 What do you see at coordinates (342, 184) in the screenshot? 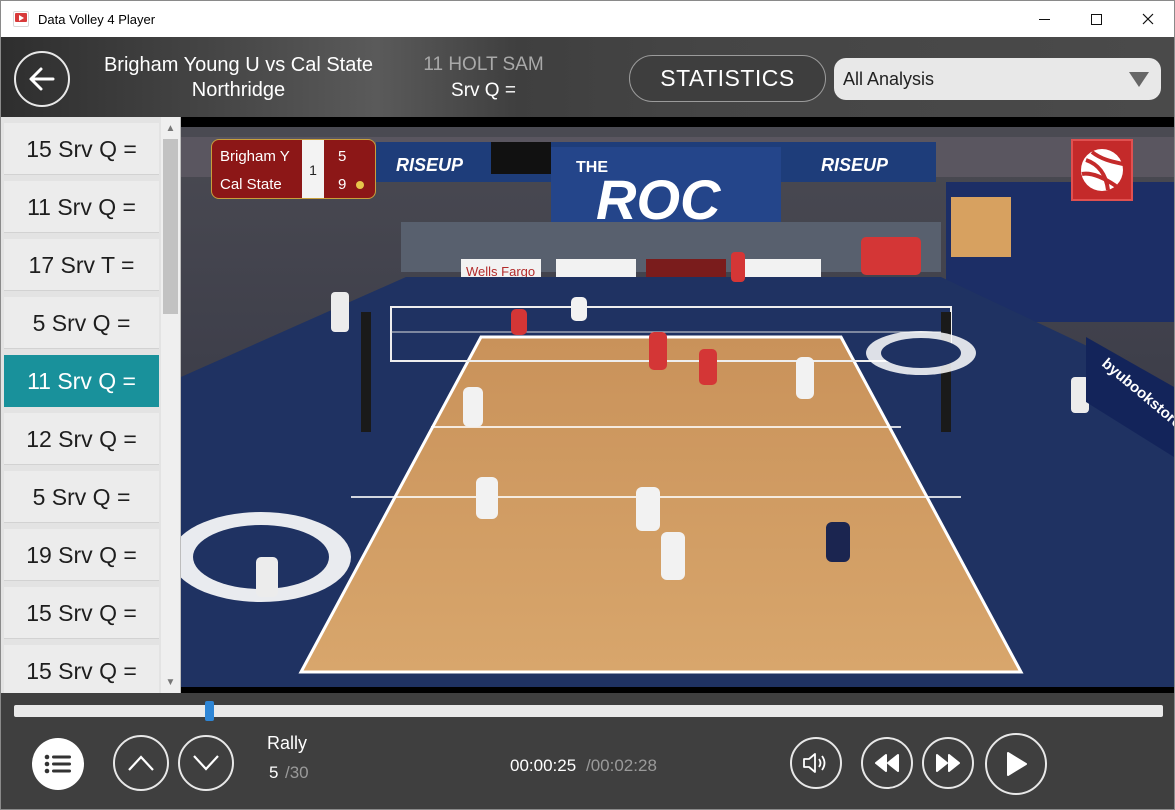
I see `scoreboard-score2: 9` at bounding box center [342, 184].